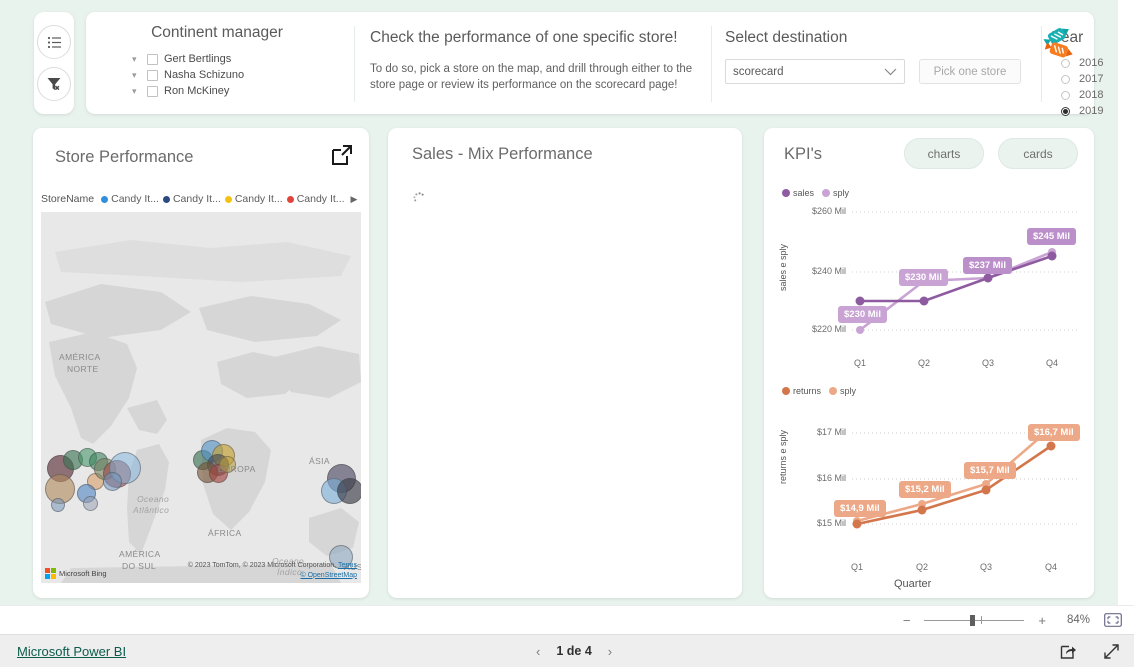  What do you see at coordinates (929, 289) in the screenshot?
I see `sales-sply-line-chart: sales e sply $260 Mil $240 Mil $220 Mil` at bounding box center [929, 289].